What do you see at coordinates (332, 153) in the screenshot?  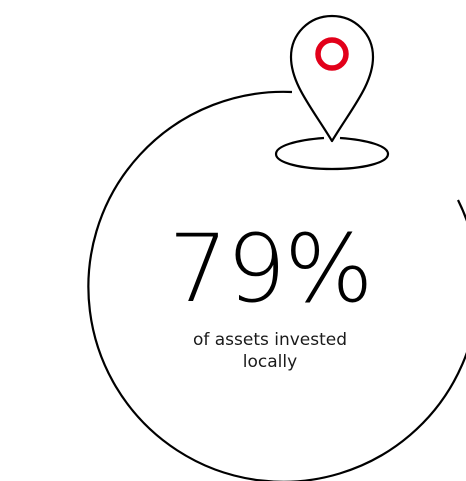 I see `pin-shadow` at bounding box center [332, 153].